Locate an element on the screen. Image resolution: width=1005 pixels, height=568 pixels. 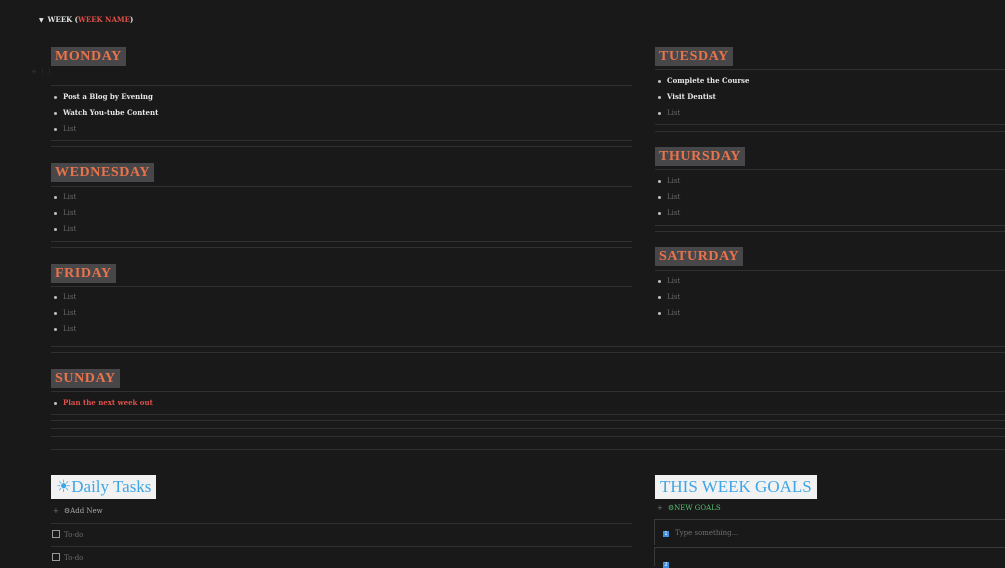
add-new-label: Add New is located at coordinates (86, 511).